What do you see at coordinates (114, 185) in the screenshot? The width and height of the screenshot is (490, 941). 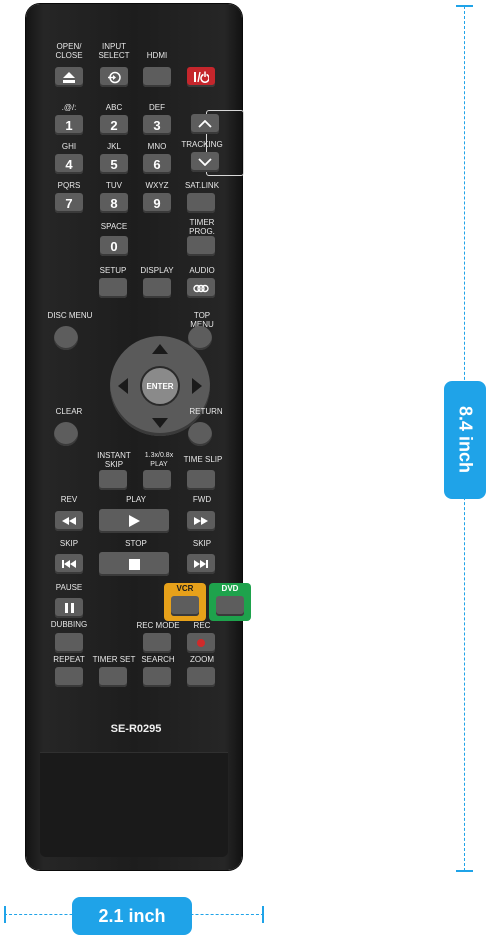 I see `tuv-label: TUV` at bounding box center [114, 185].